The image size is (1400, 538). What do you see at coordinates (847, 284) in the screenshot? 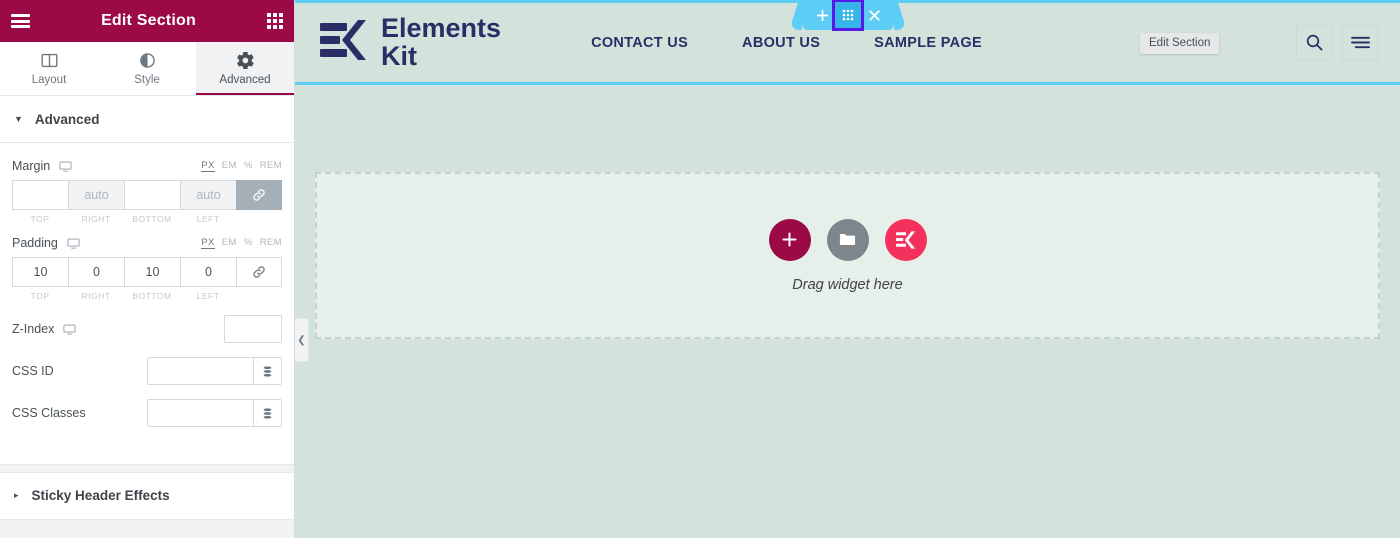
I see `dropzone-label: Drag widget here` at bounding box center [847, 284].